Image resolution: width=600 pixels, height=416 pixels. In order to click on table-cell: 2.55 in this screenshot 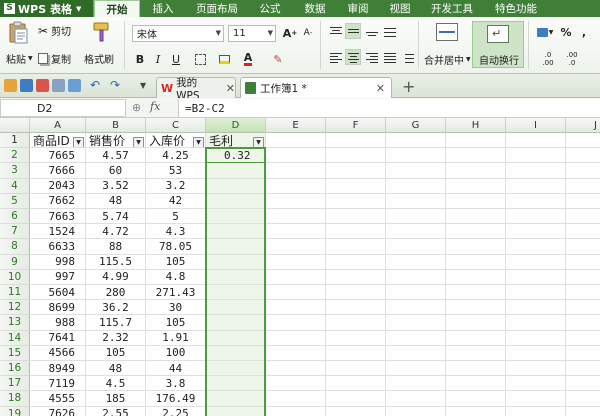, I will do `click(116, 411)`.